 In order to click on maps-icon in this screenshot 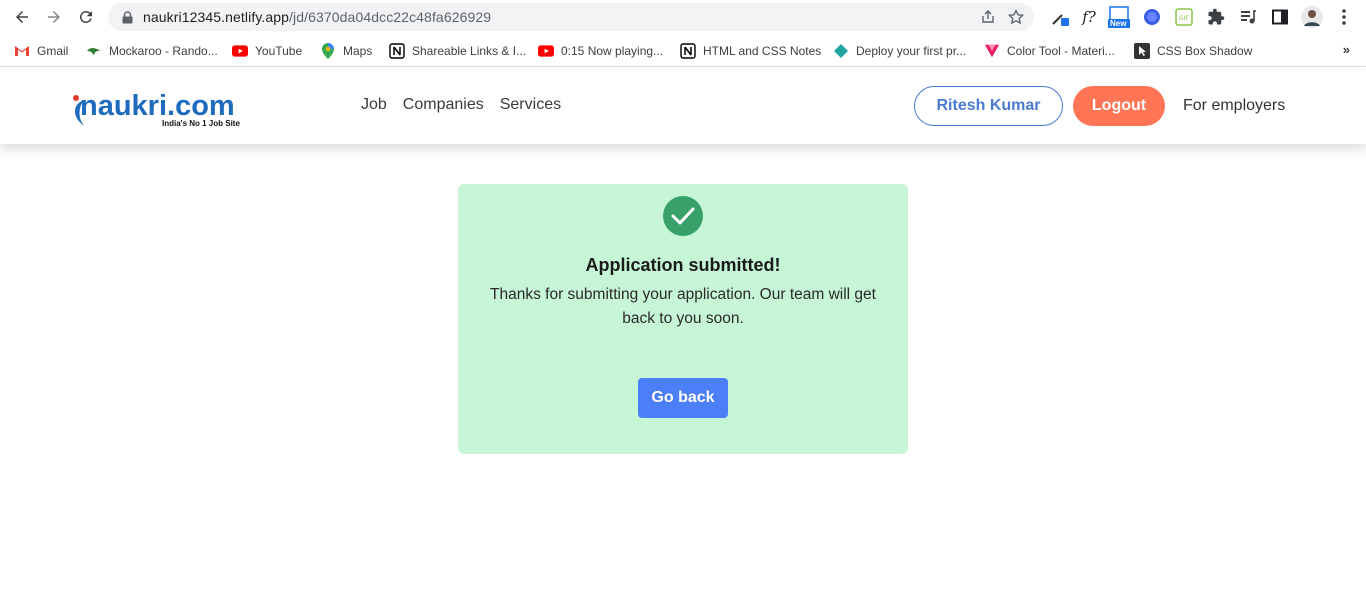, I will do `click(328, 51)`.